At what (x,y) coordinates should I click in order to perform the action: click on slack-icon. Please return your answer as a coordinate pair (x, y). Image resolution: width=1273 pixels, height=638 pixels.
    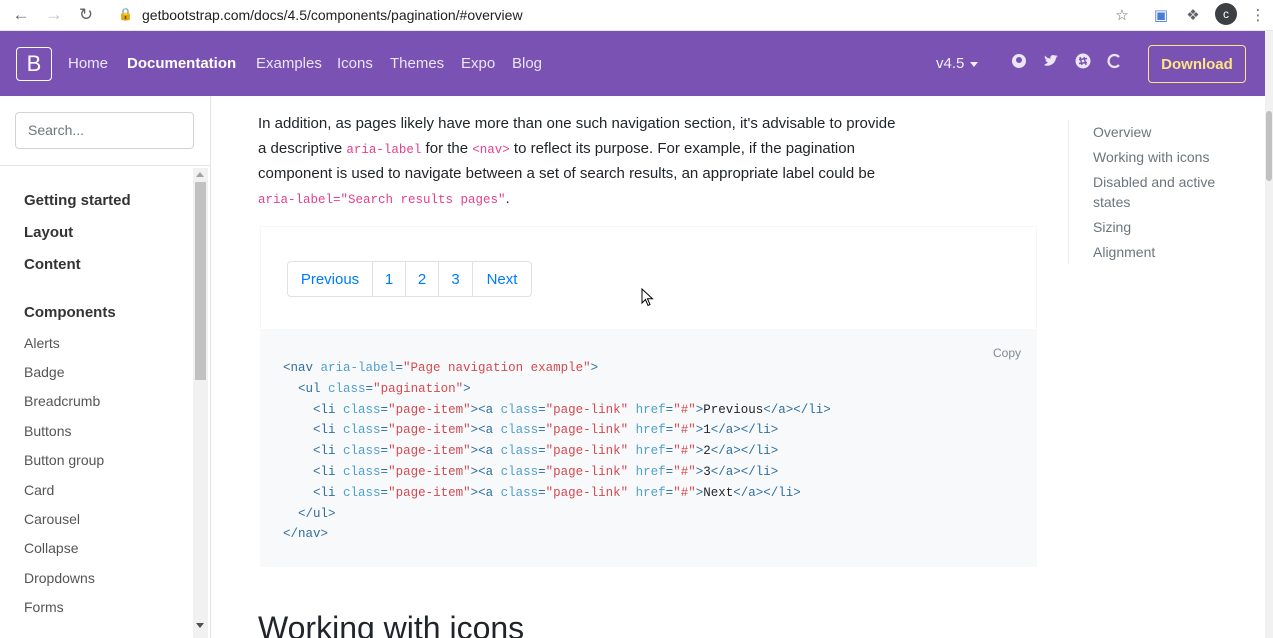
    Looking at the image, I should click on (1083, 61).